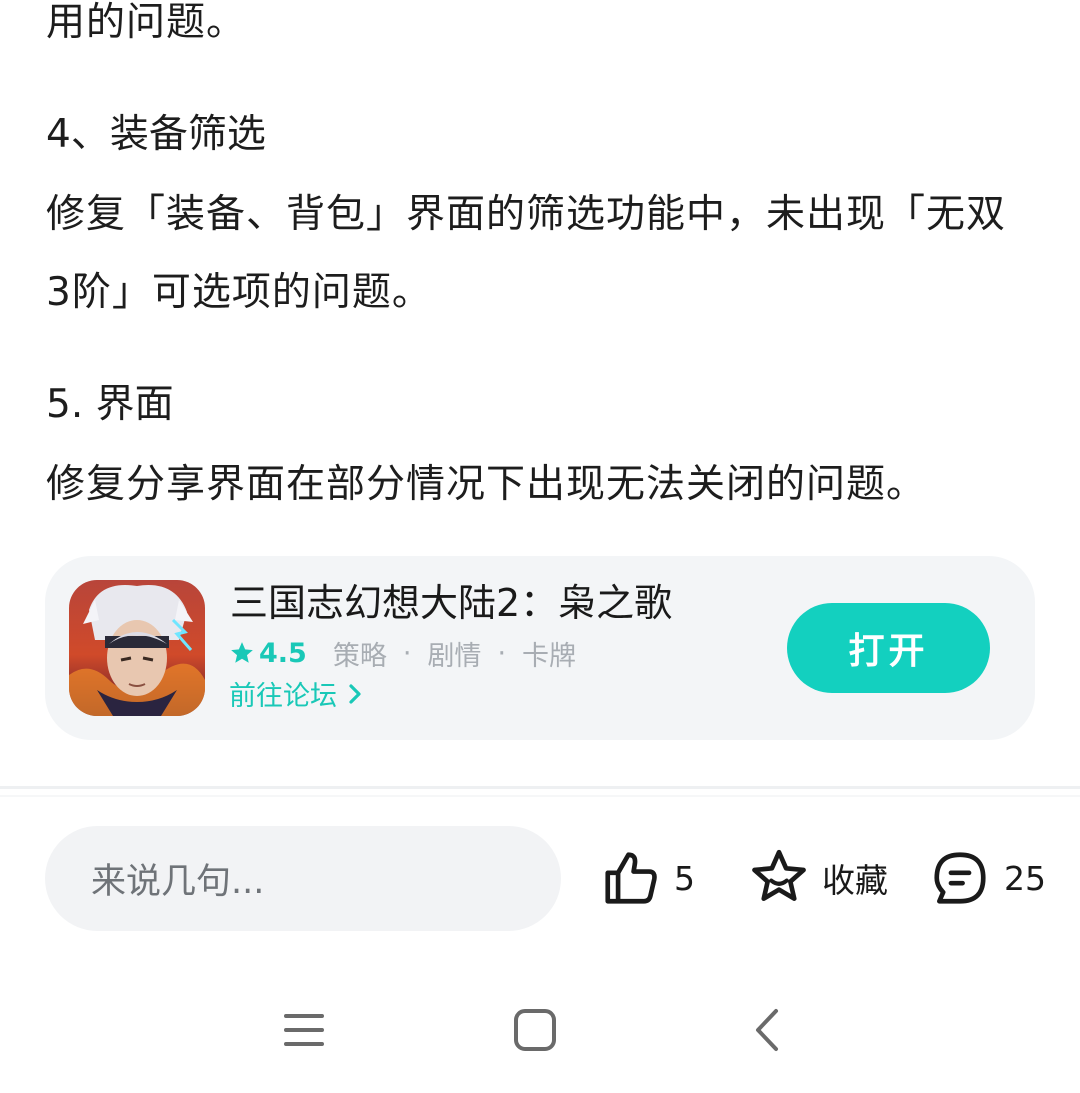 The width and height of the screenshot is (1080, 1093). I want to click on star-icon, so click(242, 653).